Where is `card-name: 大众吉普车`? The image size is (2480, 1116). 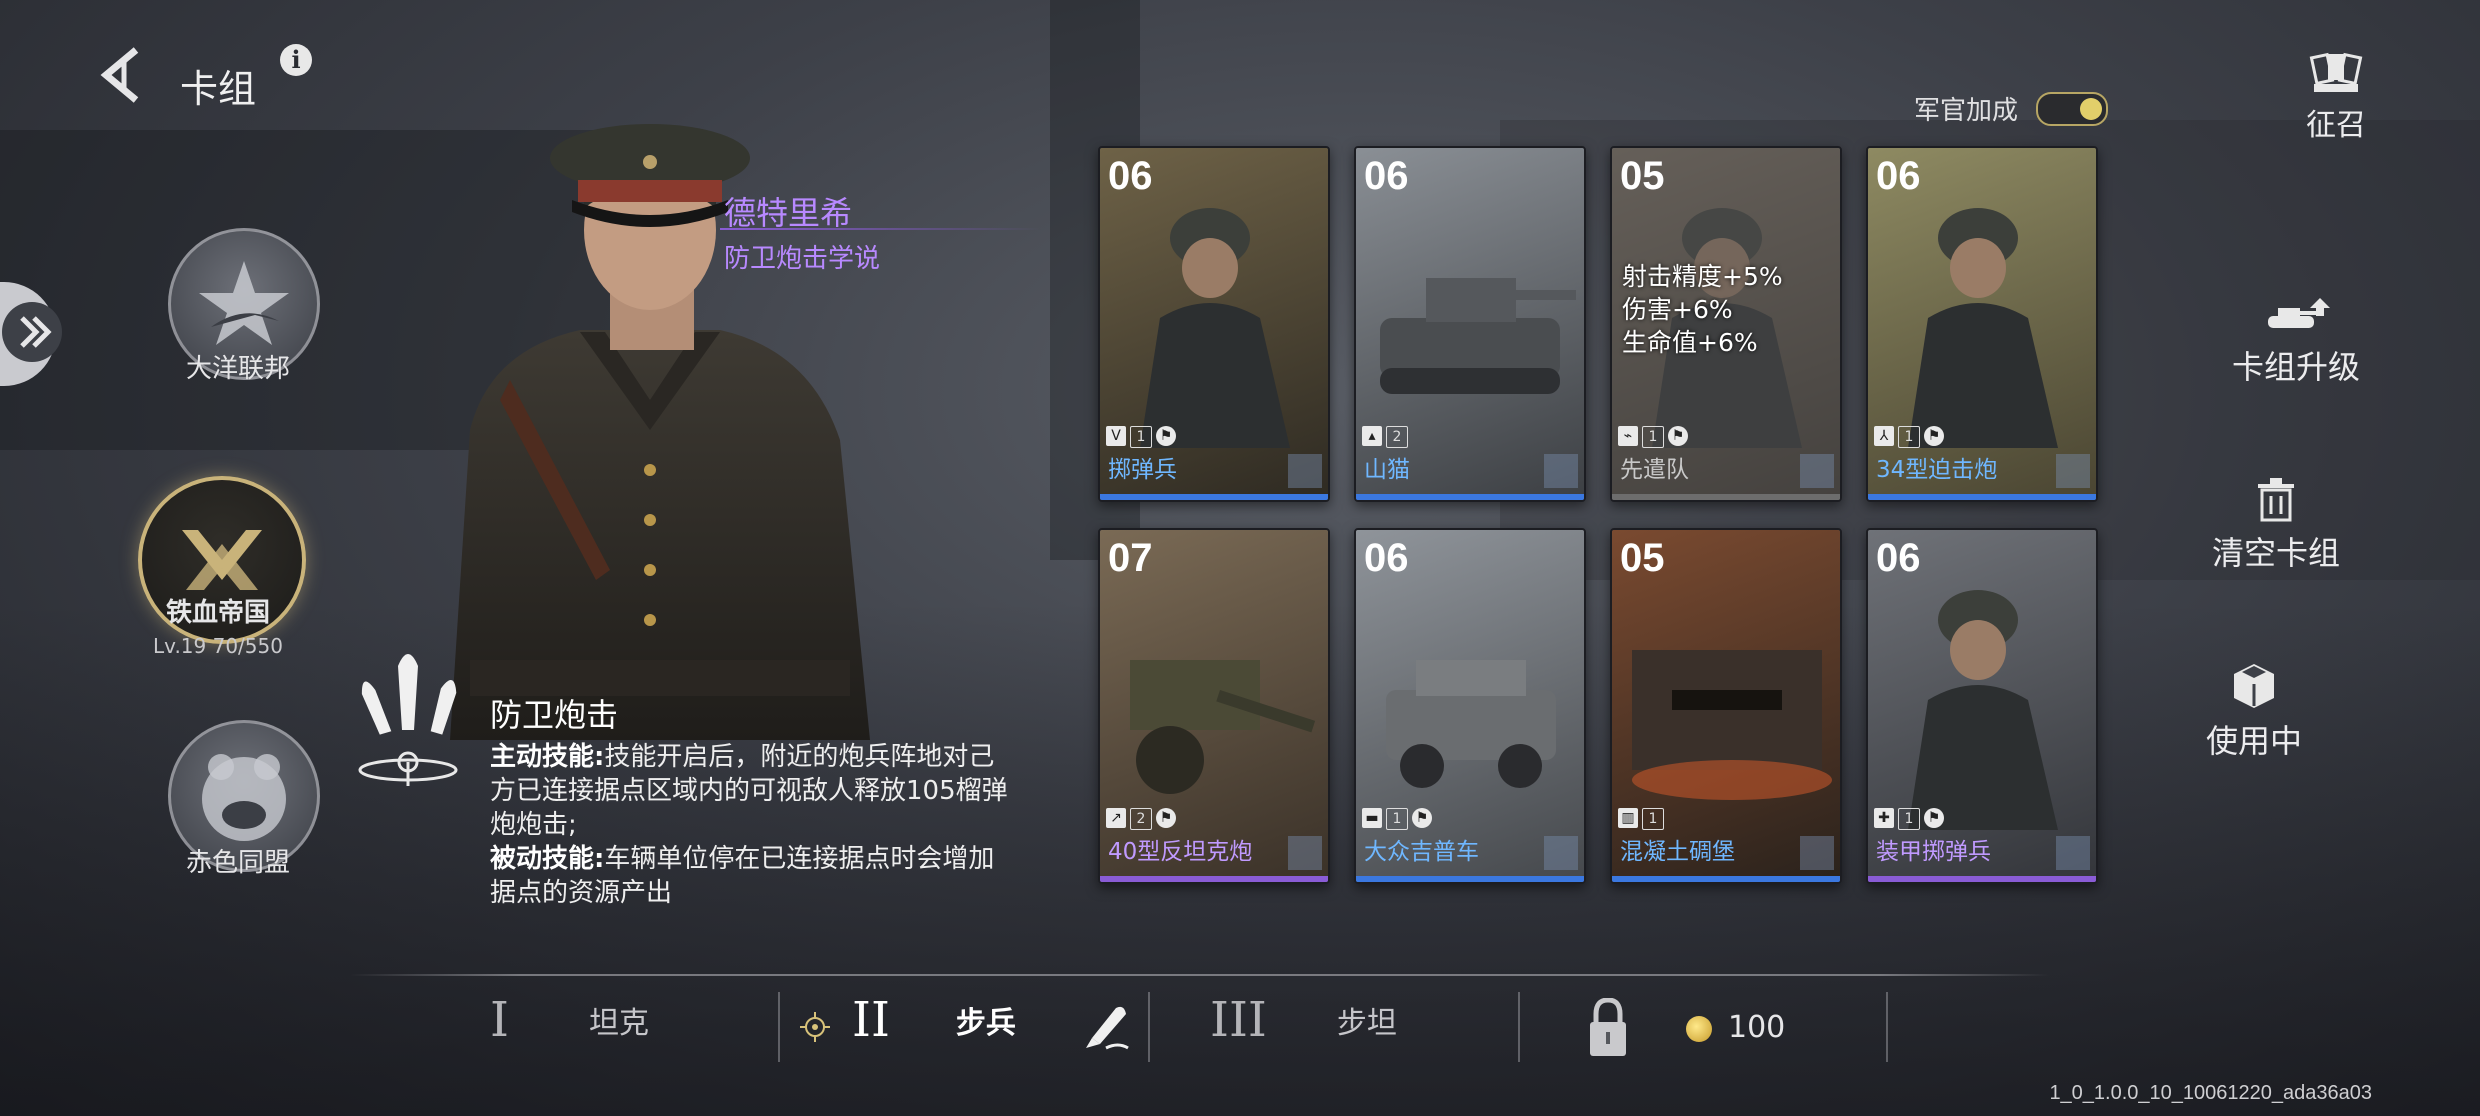 card-name: 大众吉普车 is located at coordinates (1421, 852).